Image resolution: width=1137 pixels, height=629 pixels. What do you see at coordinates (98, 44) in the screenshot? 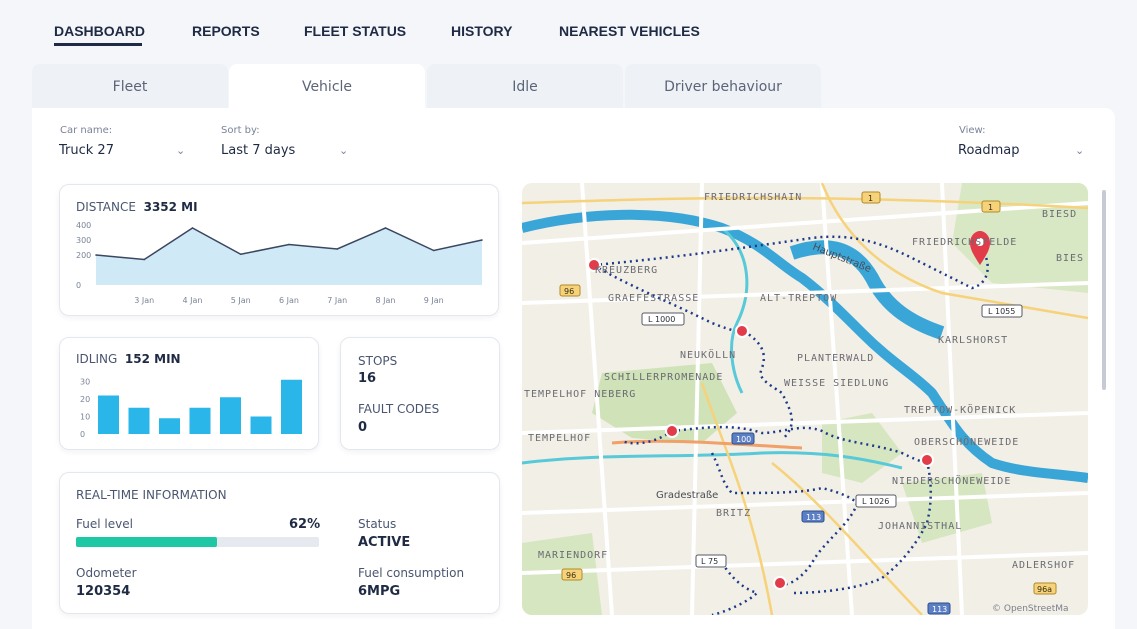
I see `active-nav-indicator` at bounding box center [98, 44].